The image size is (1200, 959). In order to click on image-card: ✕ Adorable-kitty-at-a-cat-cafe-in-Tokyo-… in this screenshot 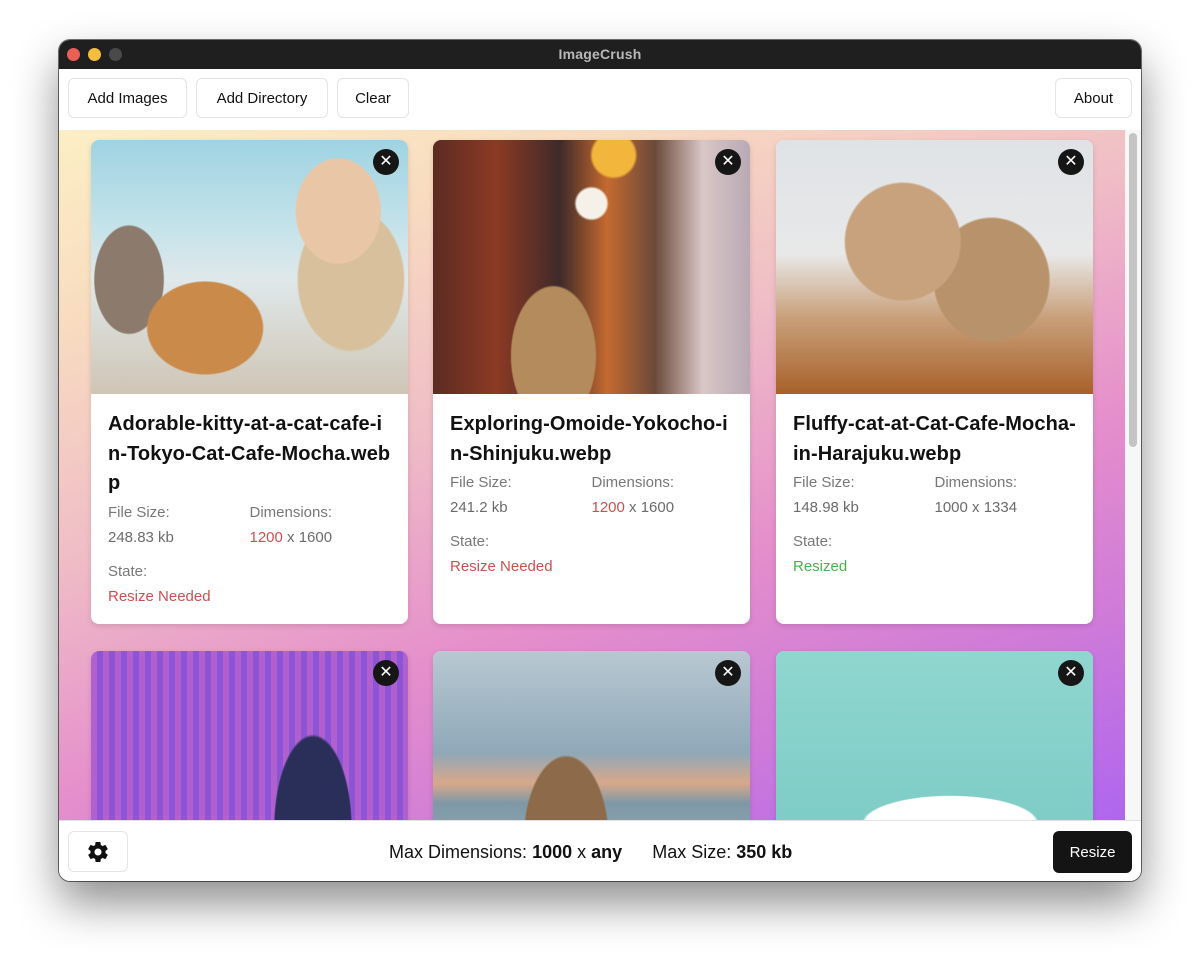, I will do `click(249, 382)`.